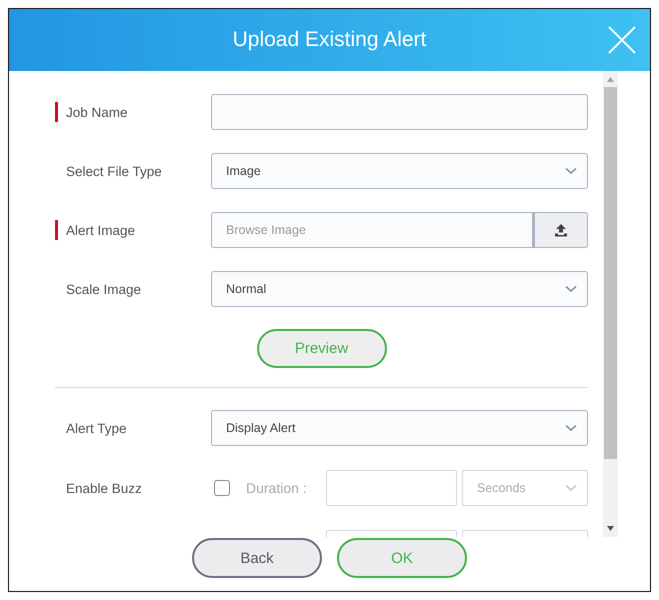 The width and height of the screenshot is (659, 600). What do you see at coordinates (622, 40) in the screenshot?
I see `close-icon` at bounding box center [622, 40].